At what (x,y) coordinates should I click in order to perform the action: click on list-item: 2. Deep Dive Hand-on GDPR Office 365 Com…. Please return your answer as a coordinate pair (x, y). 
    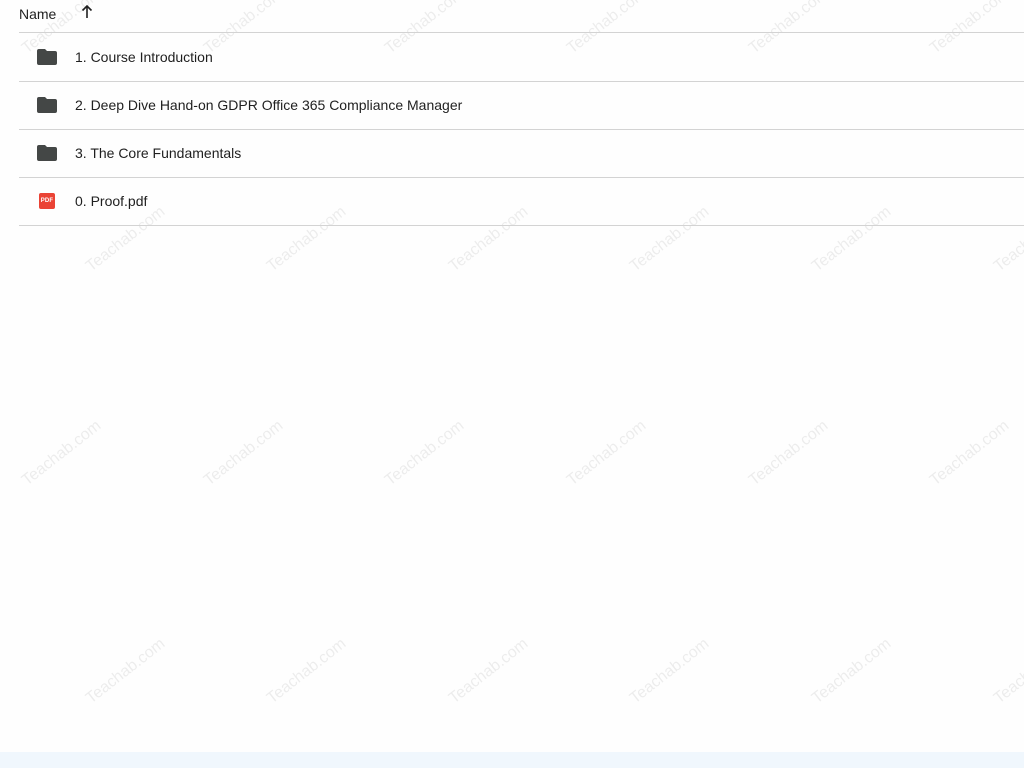
    Looking at the image, I should click on (521, 105).